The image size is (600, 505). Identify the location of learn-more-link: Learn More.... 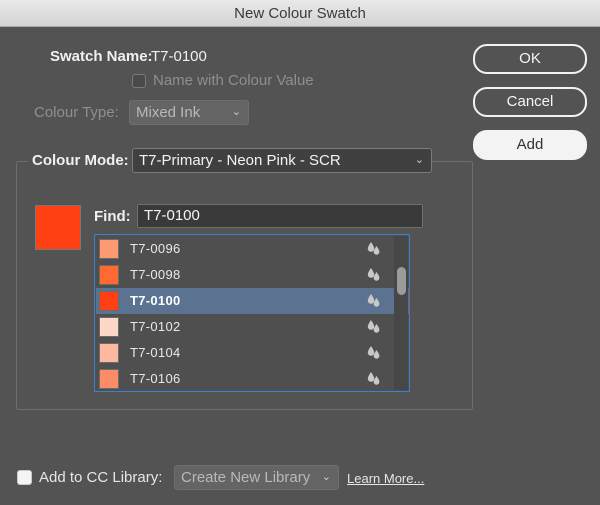
(385, 478).